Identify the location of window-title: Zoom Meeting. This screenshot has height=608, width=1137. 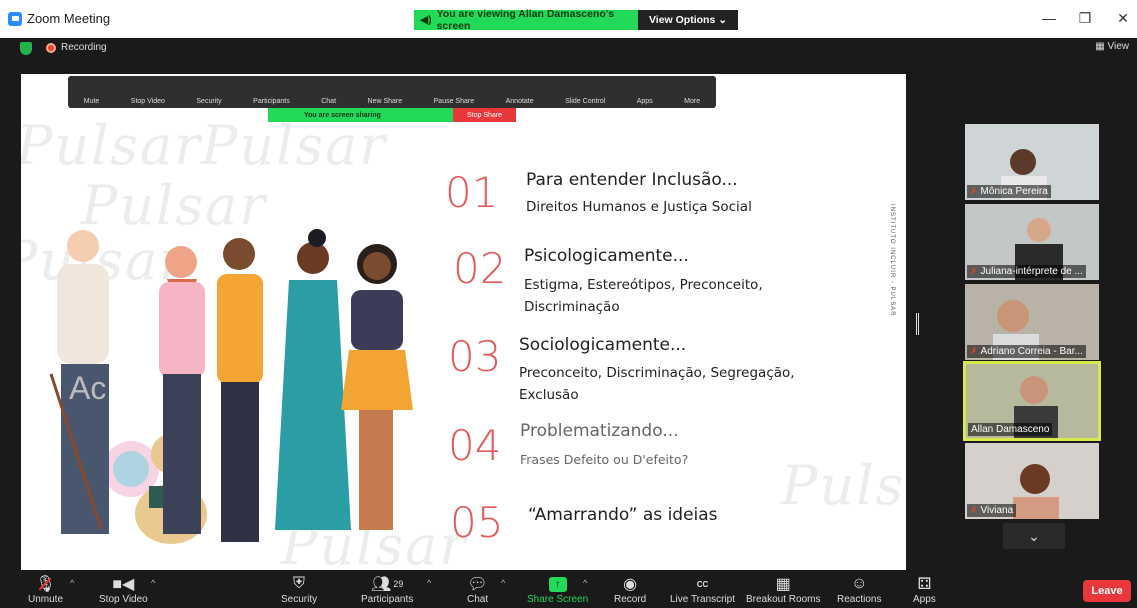
(59, 18).